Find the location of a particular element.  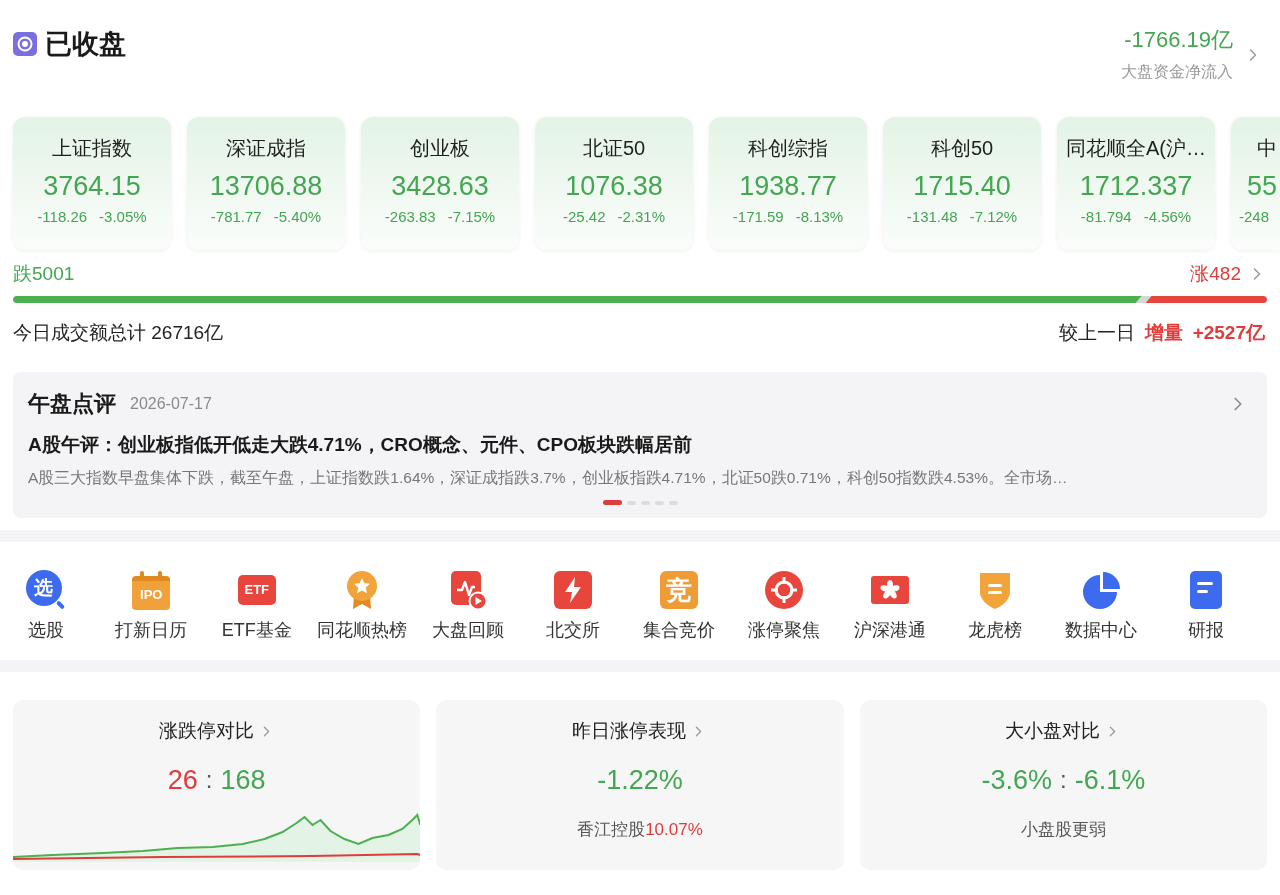

index-percent: -5.40% is located at coordinates (297, 217).